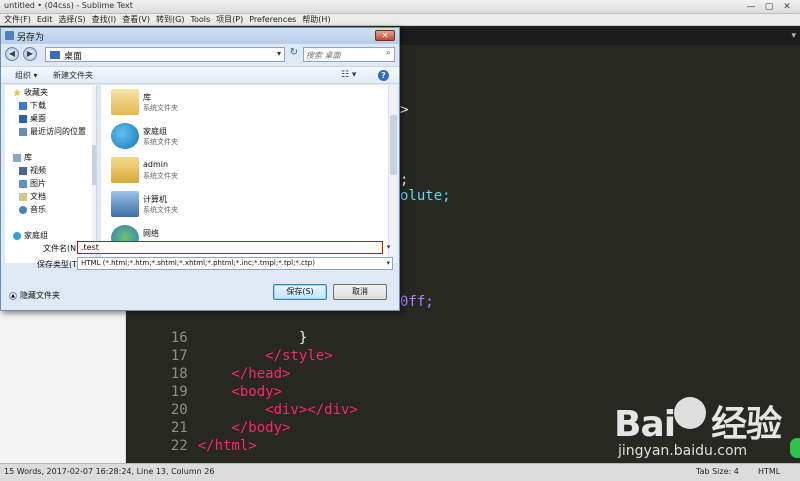 The width and height of the screenshot is (800, 481). I want to click on nav-item-pictures: 图片, so click(32, 184).